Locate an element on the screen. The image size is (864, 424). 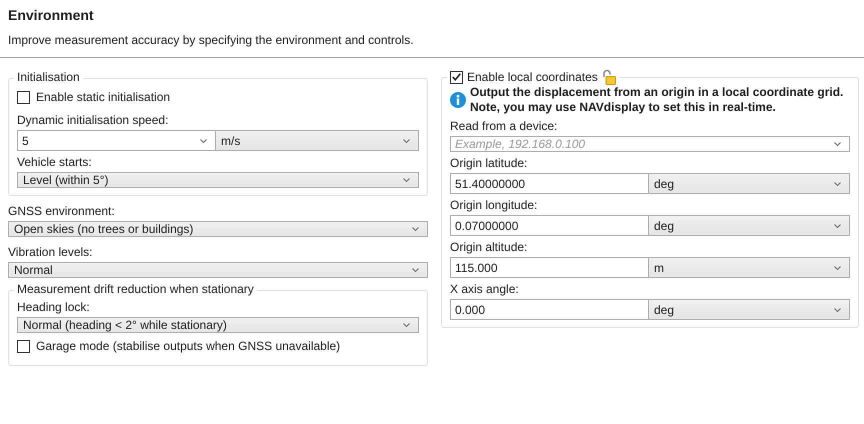
input-field: 0.000 is located at coordinates (549, 309).